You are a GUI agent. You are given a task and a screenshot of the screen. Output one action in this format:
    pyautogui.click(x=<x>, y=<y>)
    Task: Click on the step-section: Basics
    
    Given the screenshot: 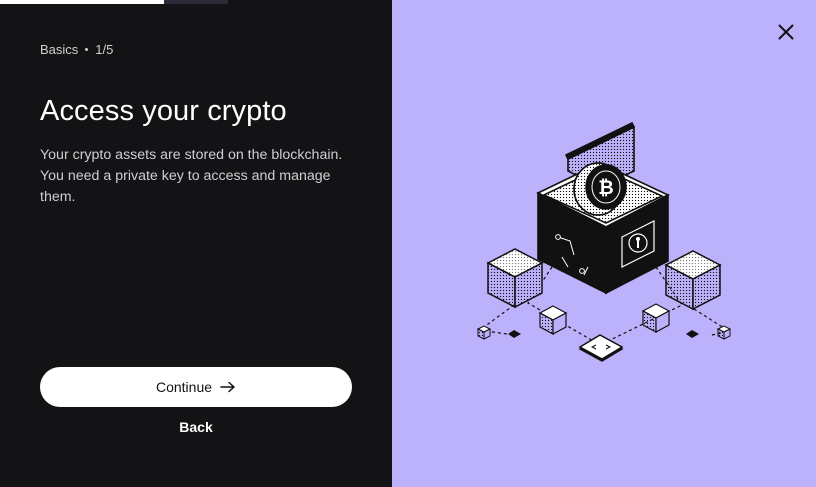 What is the action you would take?
    pyautogui.click(x=59, y=49)
    